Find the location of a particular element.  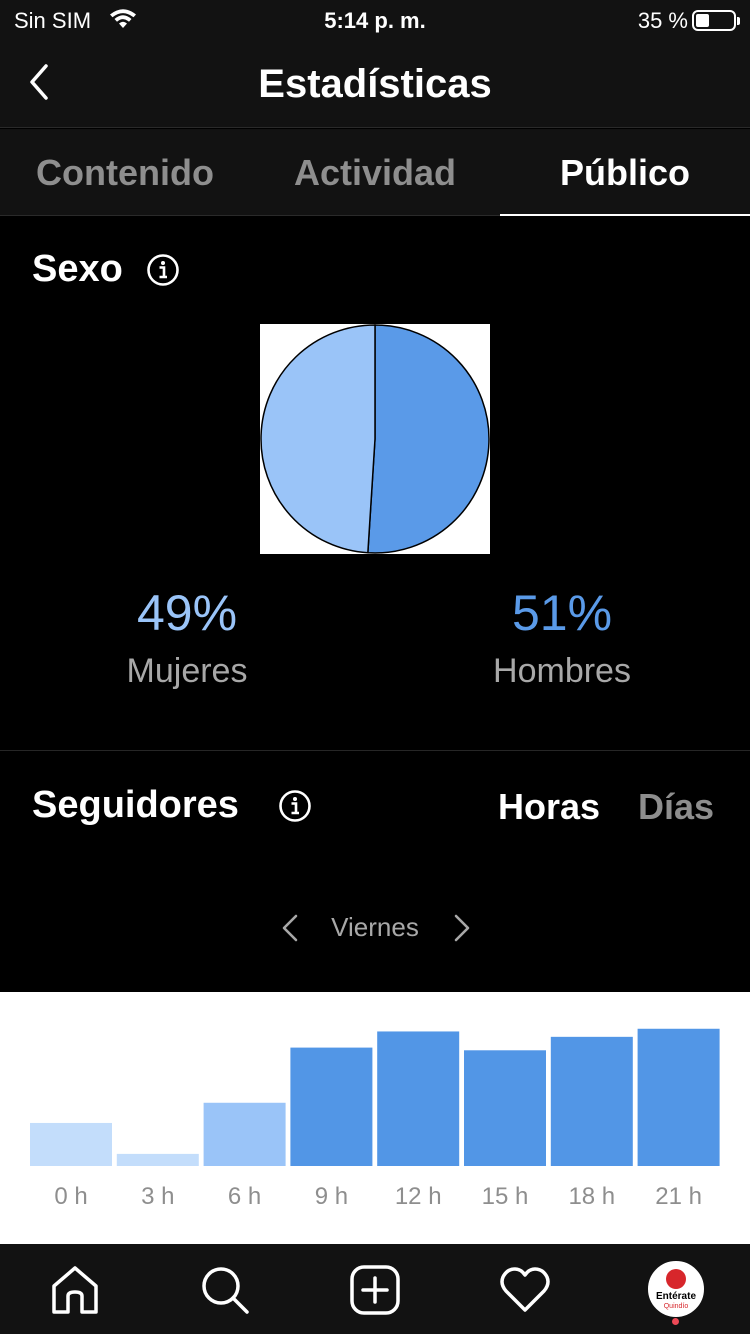

add-post-icon is located at coordinates (375, 1290).